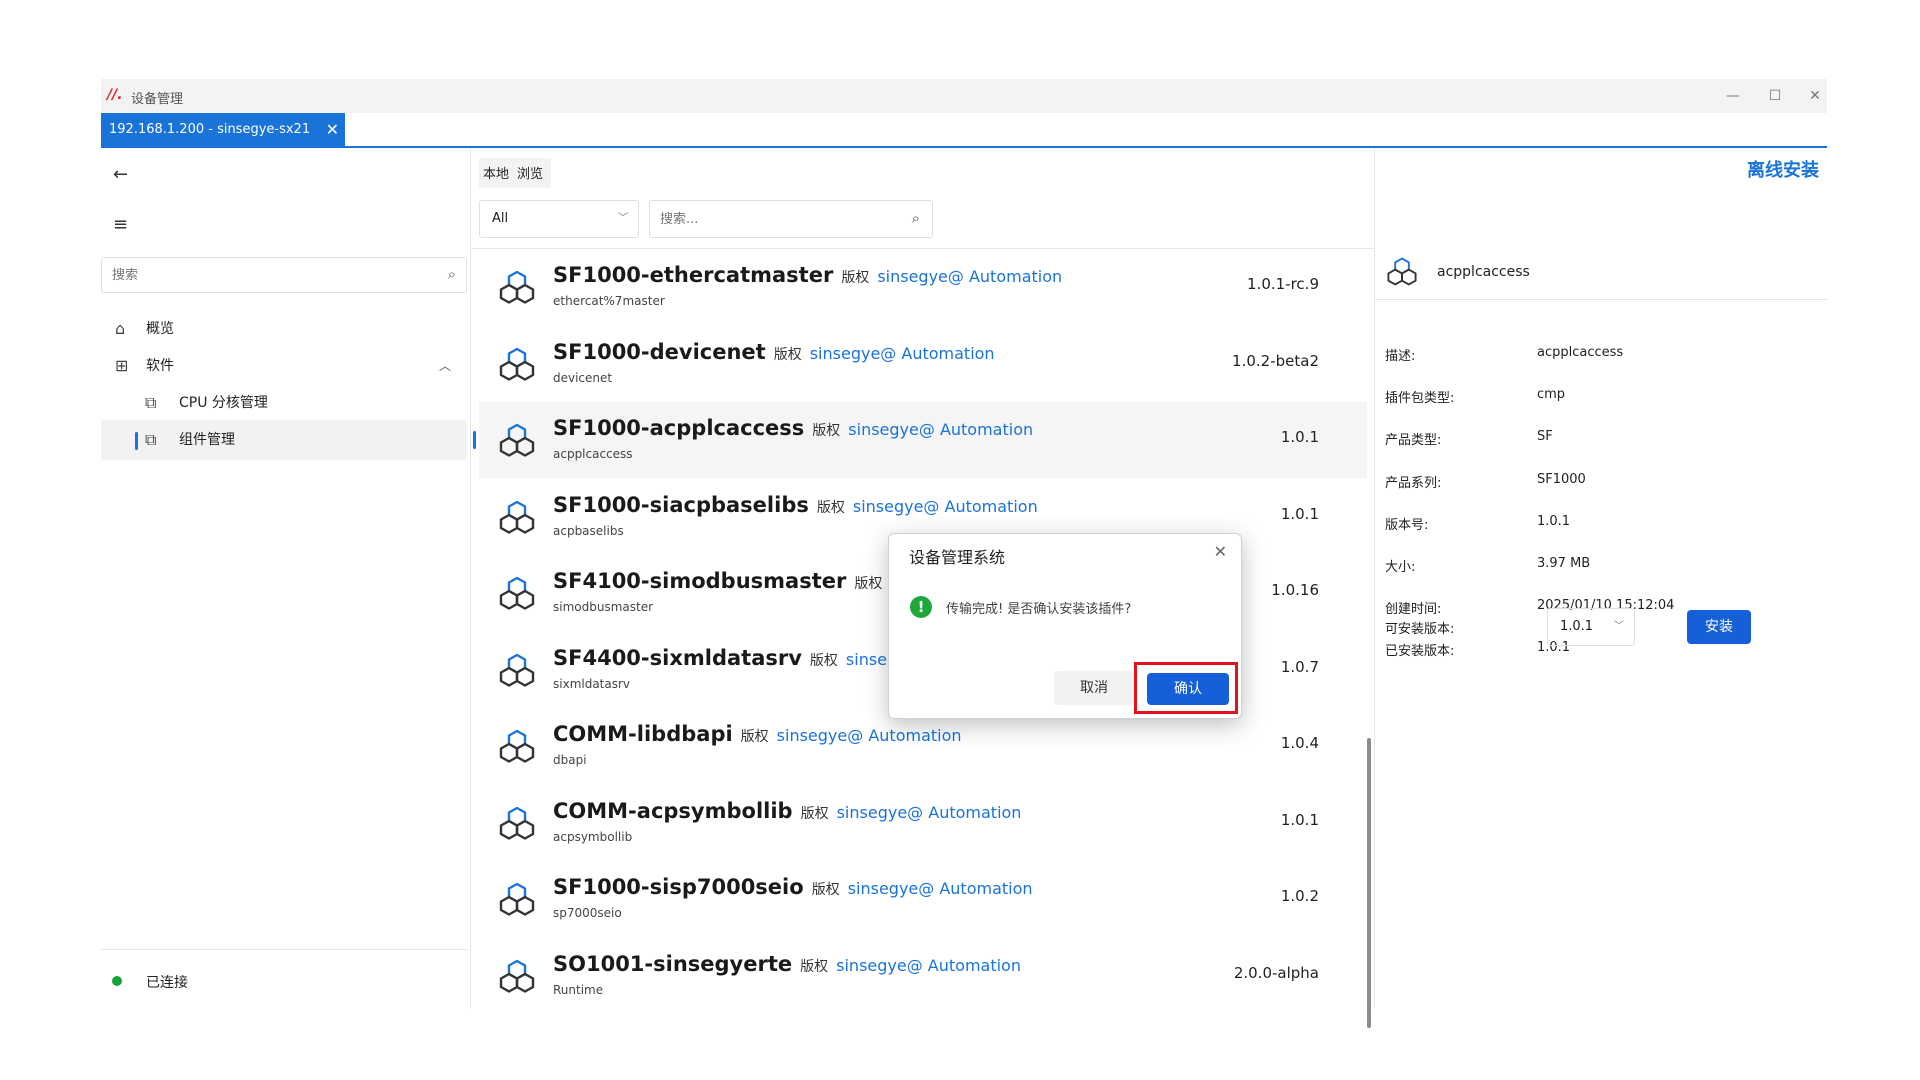  I want to click on status-label: 已连接, so click(167, 983).